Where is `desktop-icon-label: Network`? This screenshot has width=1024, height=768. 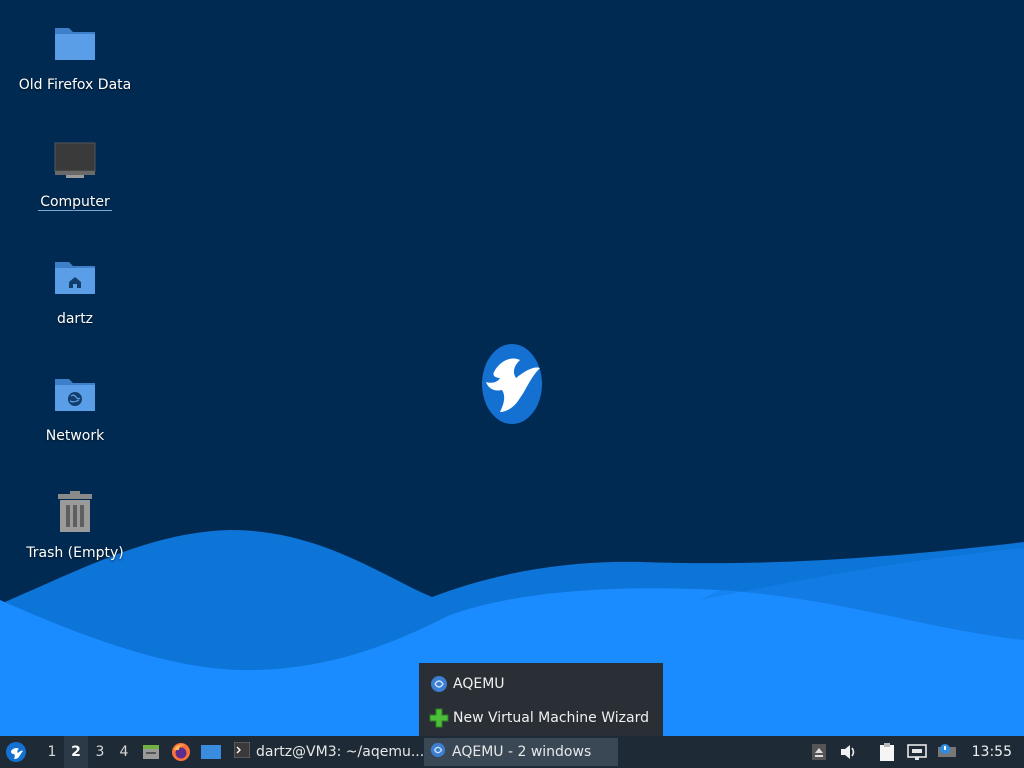
desktop-icon-label: Network is located at coordinates (75, 436).